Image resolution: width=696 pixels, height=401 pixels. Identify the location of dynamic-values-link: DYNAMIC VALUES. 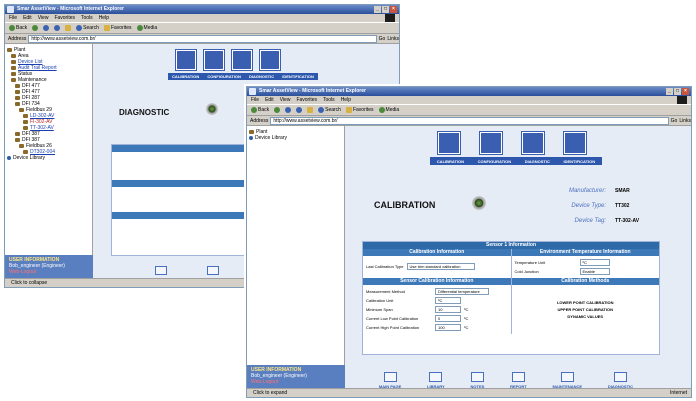
(586, 316).